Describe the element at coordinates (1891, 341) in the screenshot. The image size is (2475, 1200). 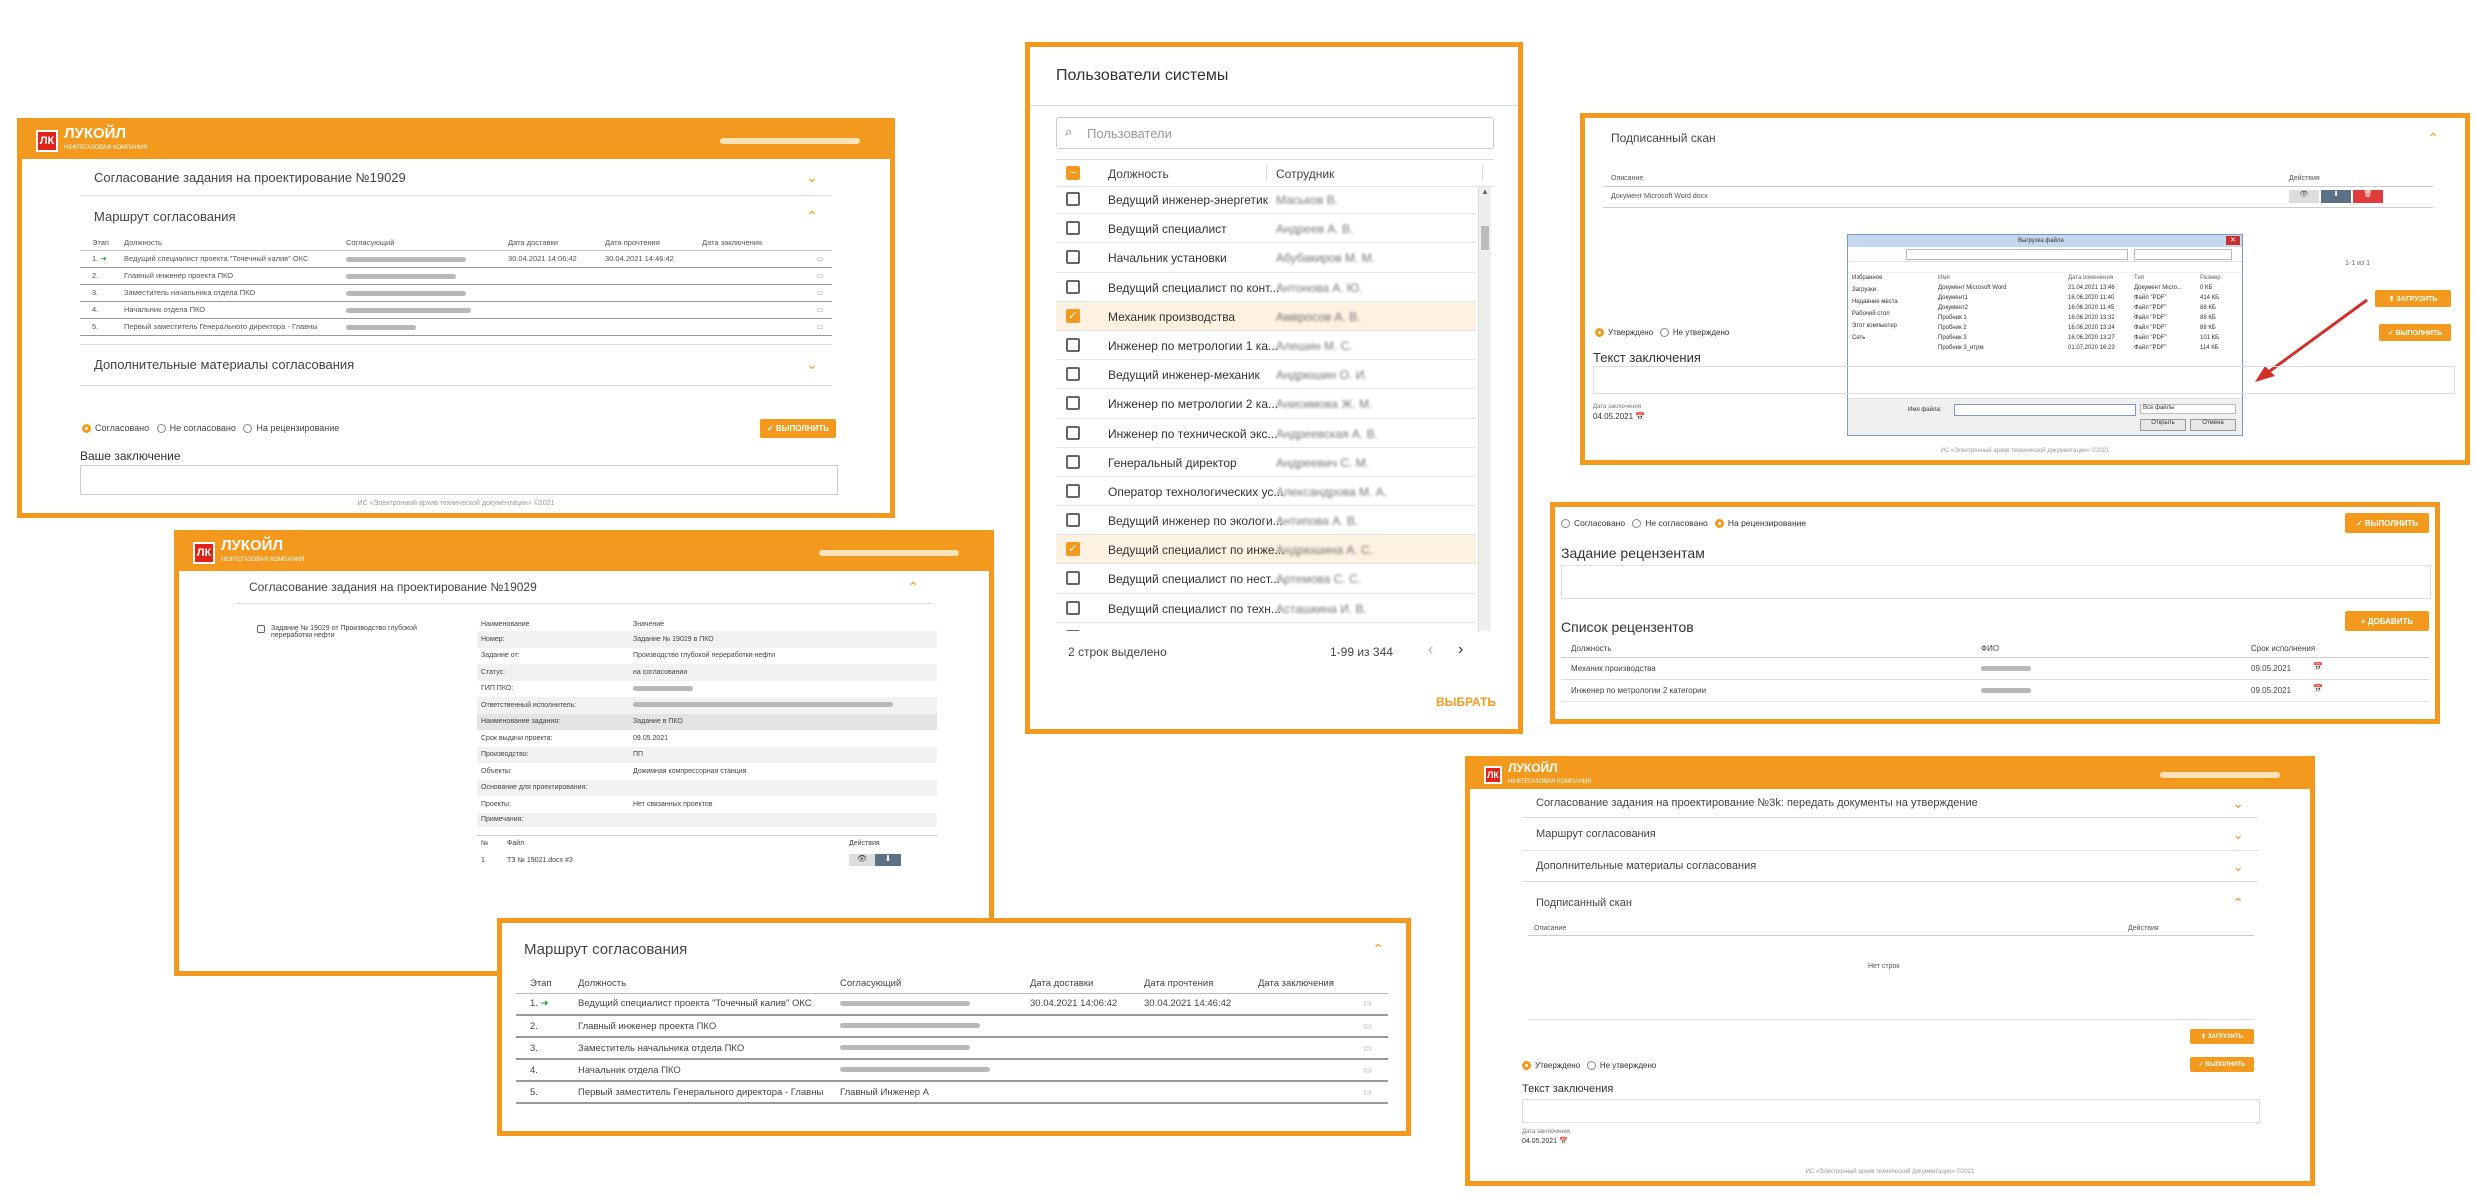
I see `dialog-sidebar-item: Сеть` at that location.